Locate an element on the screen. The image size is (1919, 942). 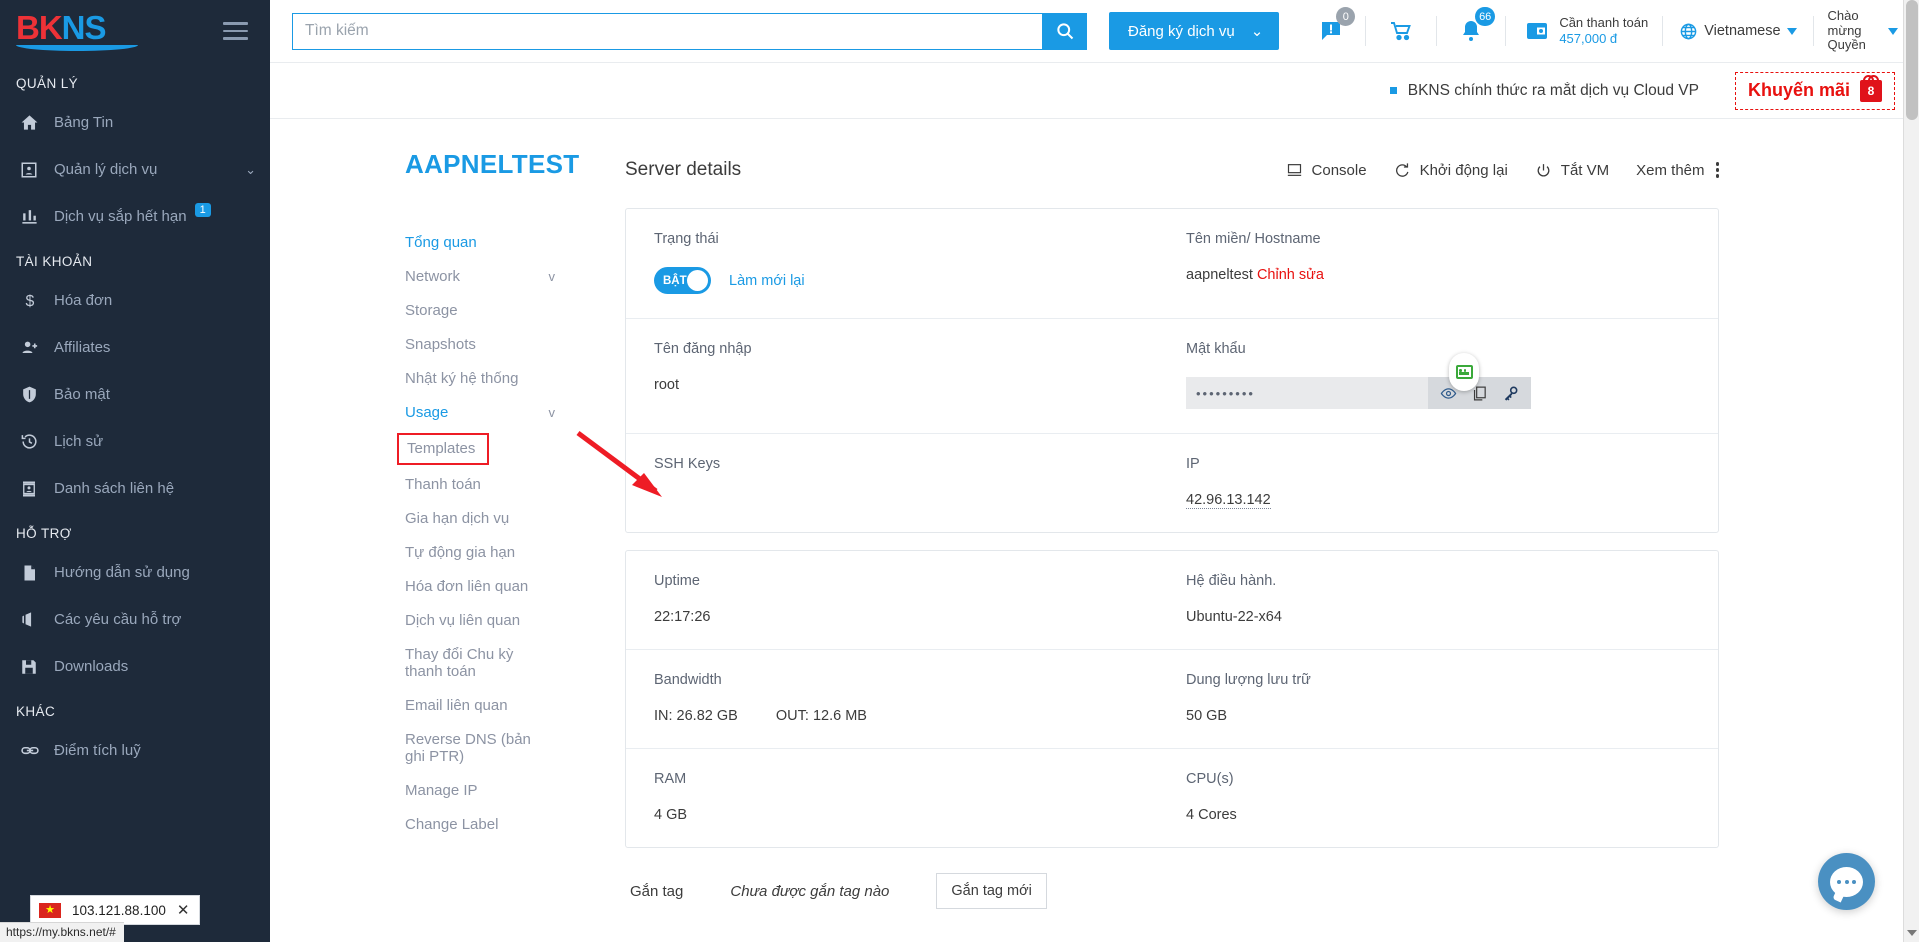
user-menu: Chào mừng Quyền is located at coordinates (1864, 31).